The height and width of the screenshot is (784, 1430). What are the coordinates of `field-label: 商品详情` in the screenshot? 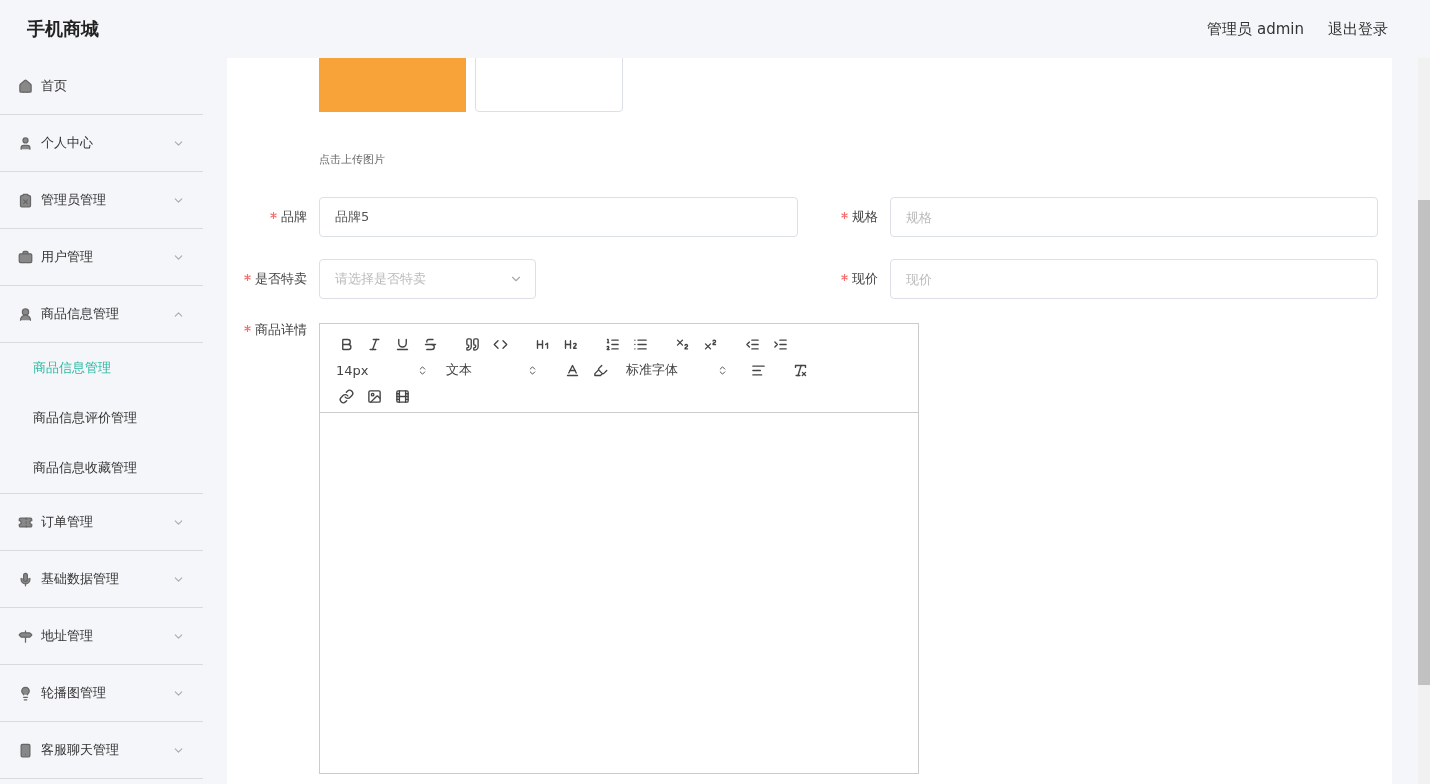 It's located at (273, 330).